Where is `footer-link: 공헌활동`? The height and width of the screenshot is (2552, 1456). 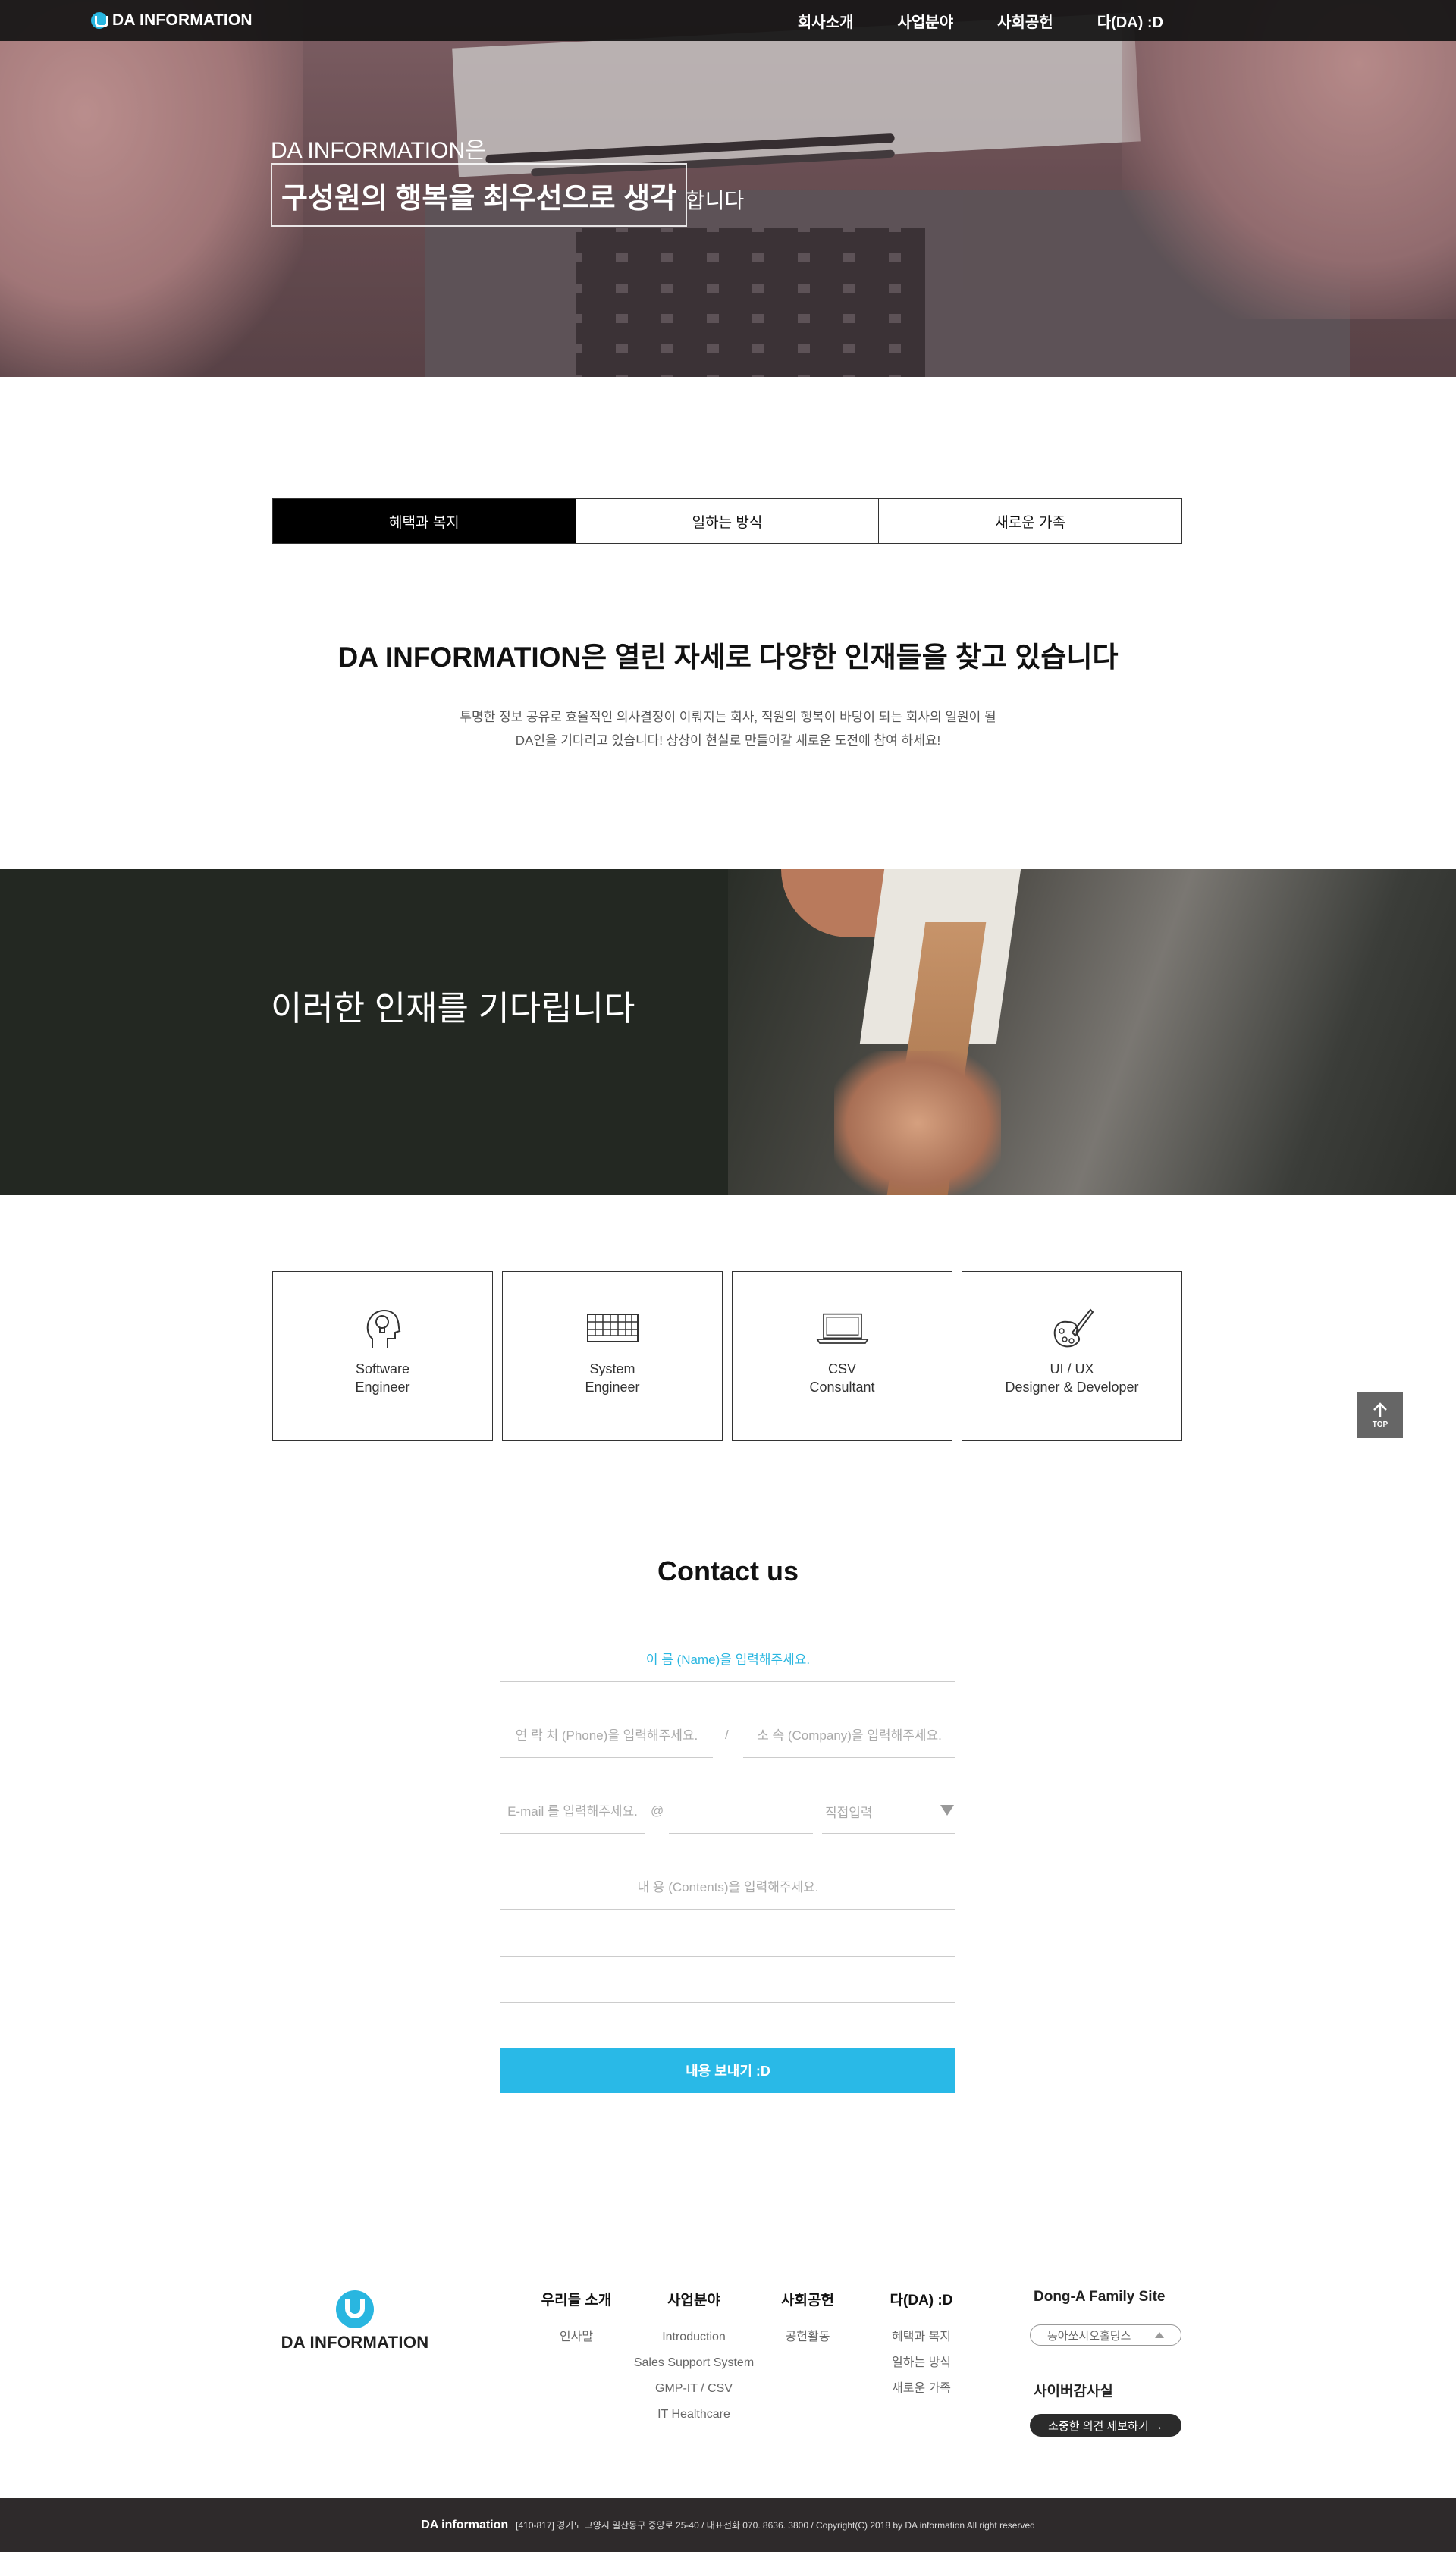
footer-link: 공헌활동 is located at coordinates (808, 2337).